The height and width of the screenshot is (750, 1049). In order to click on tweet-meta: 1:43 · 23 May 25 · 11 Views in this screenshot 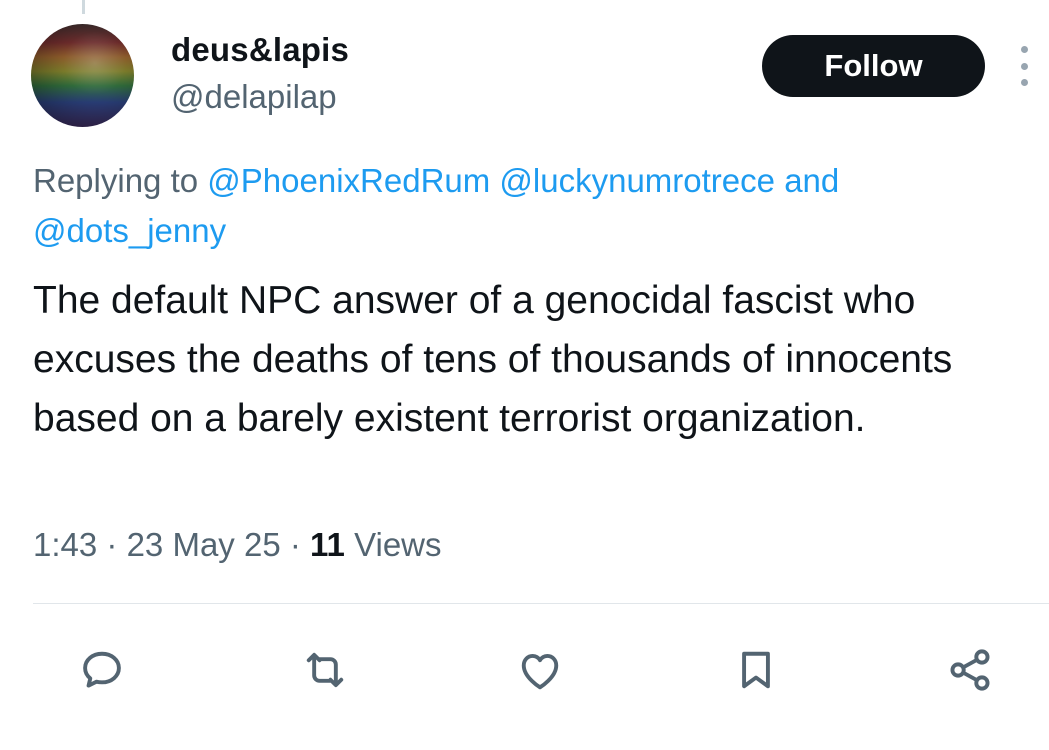, I will do `click(237, 545)`.